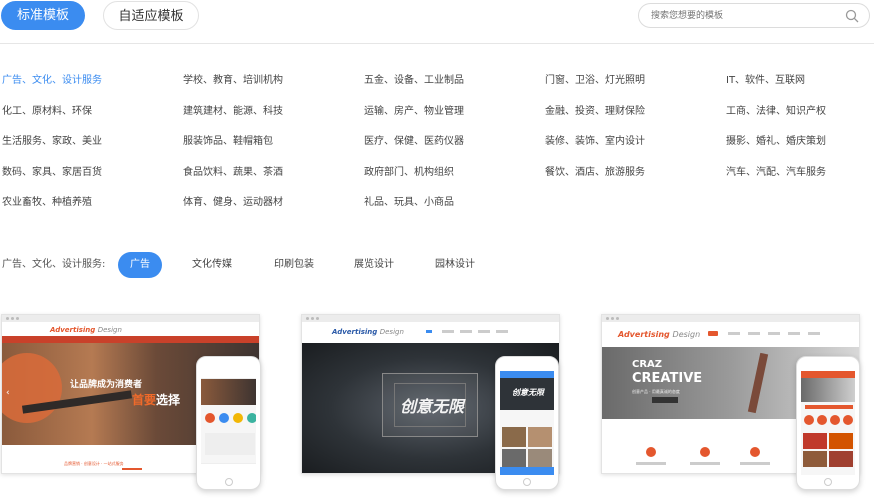 This screenshot has width=874, height=500. I want to click on chevron-left-icon: ‹, so click(8, 393).